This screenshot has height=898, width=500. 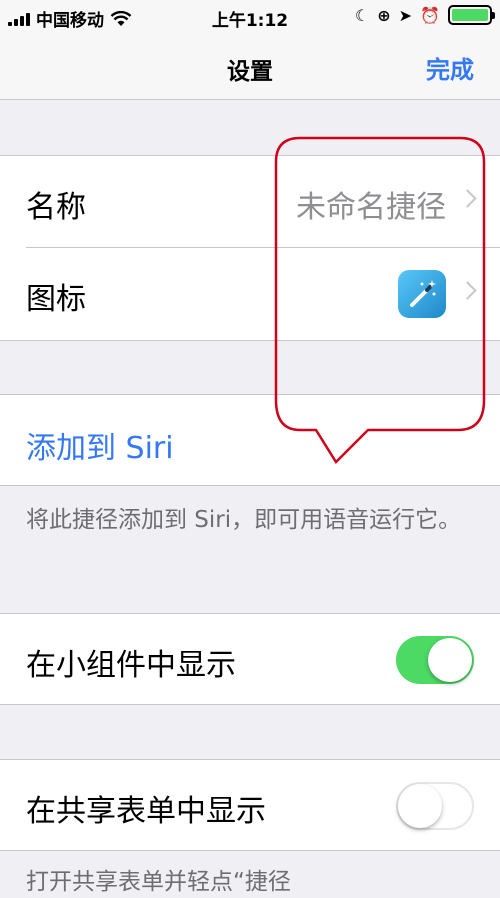 What do you see at coordinates (100, 445) in the screenshot?
I see `add-to-siri-button: 添加到 Siri` at bounding box center [100, 445].